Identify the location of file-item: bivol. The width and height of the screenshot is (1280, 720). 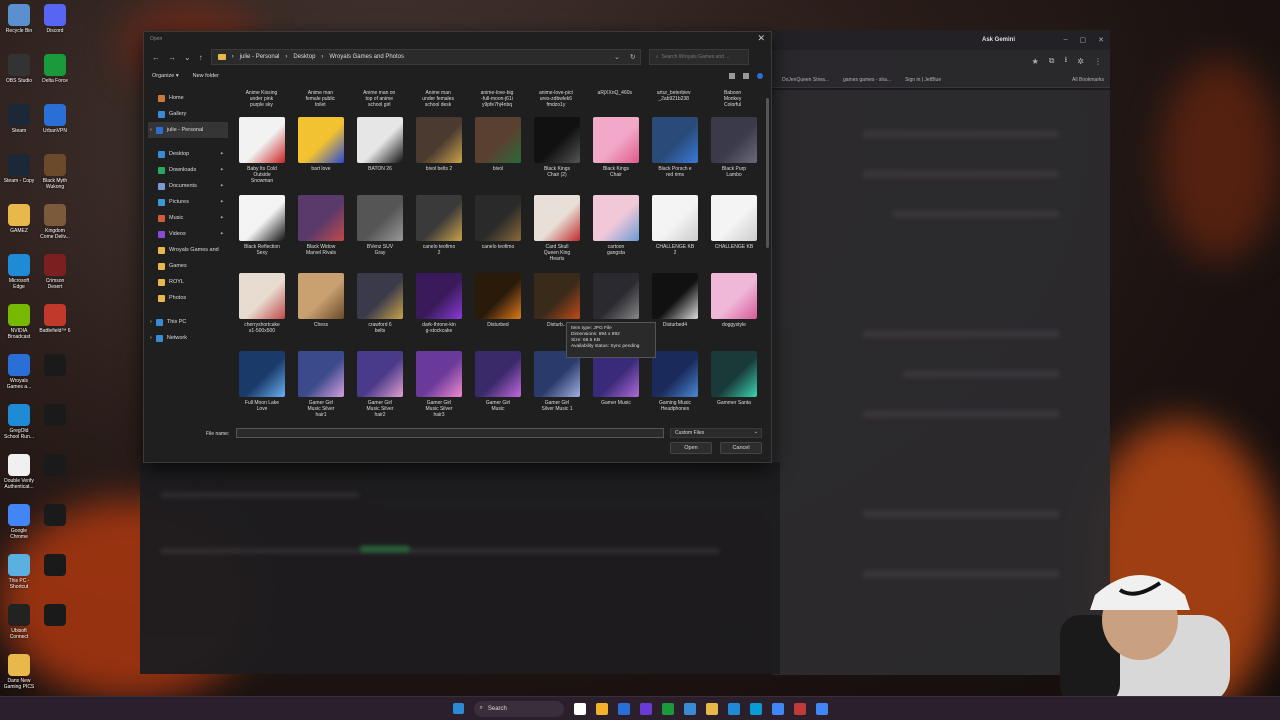
(498, 144).